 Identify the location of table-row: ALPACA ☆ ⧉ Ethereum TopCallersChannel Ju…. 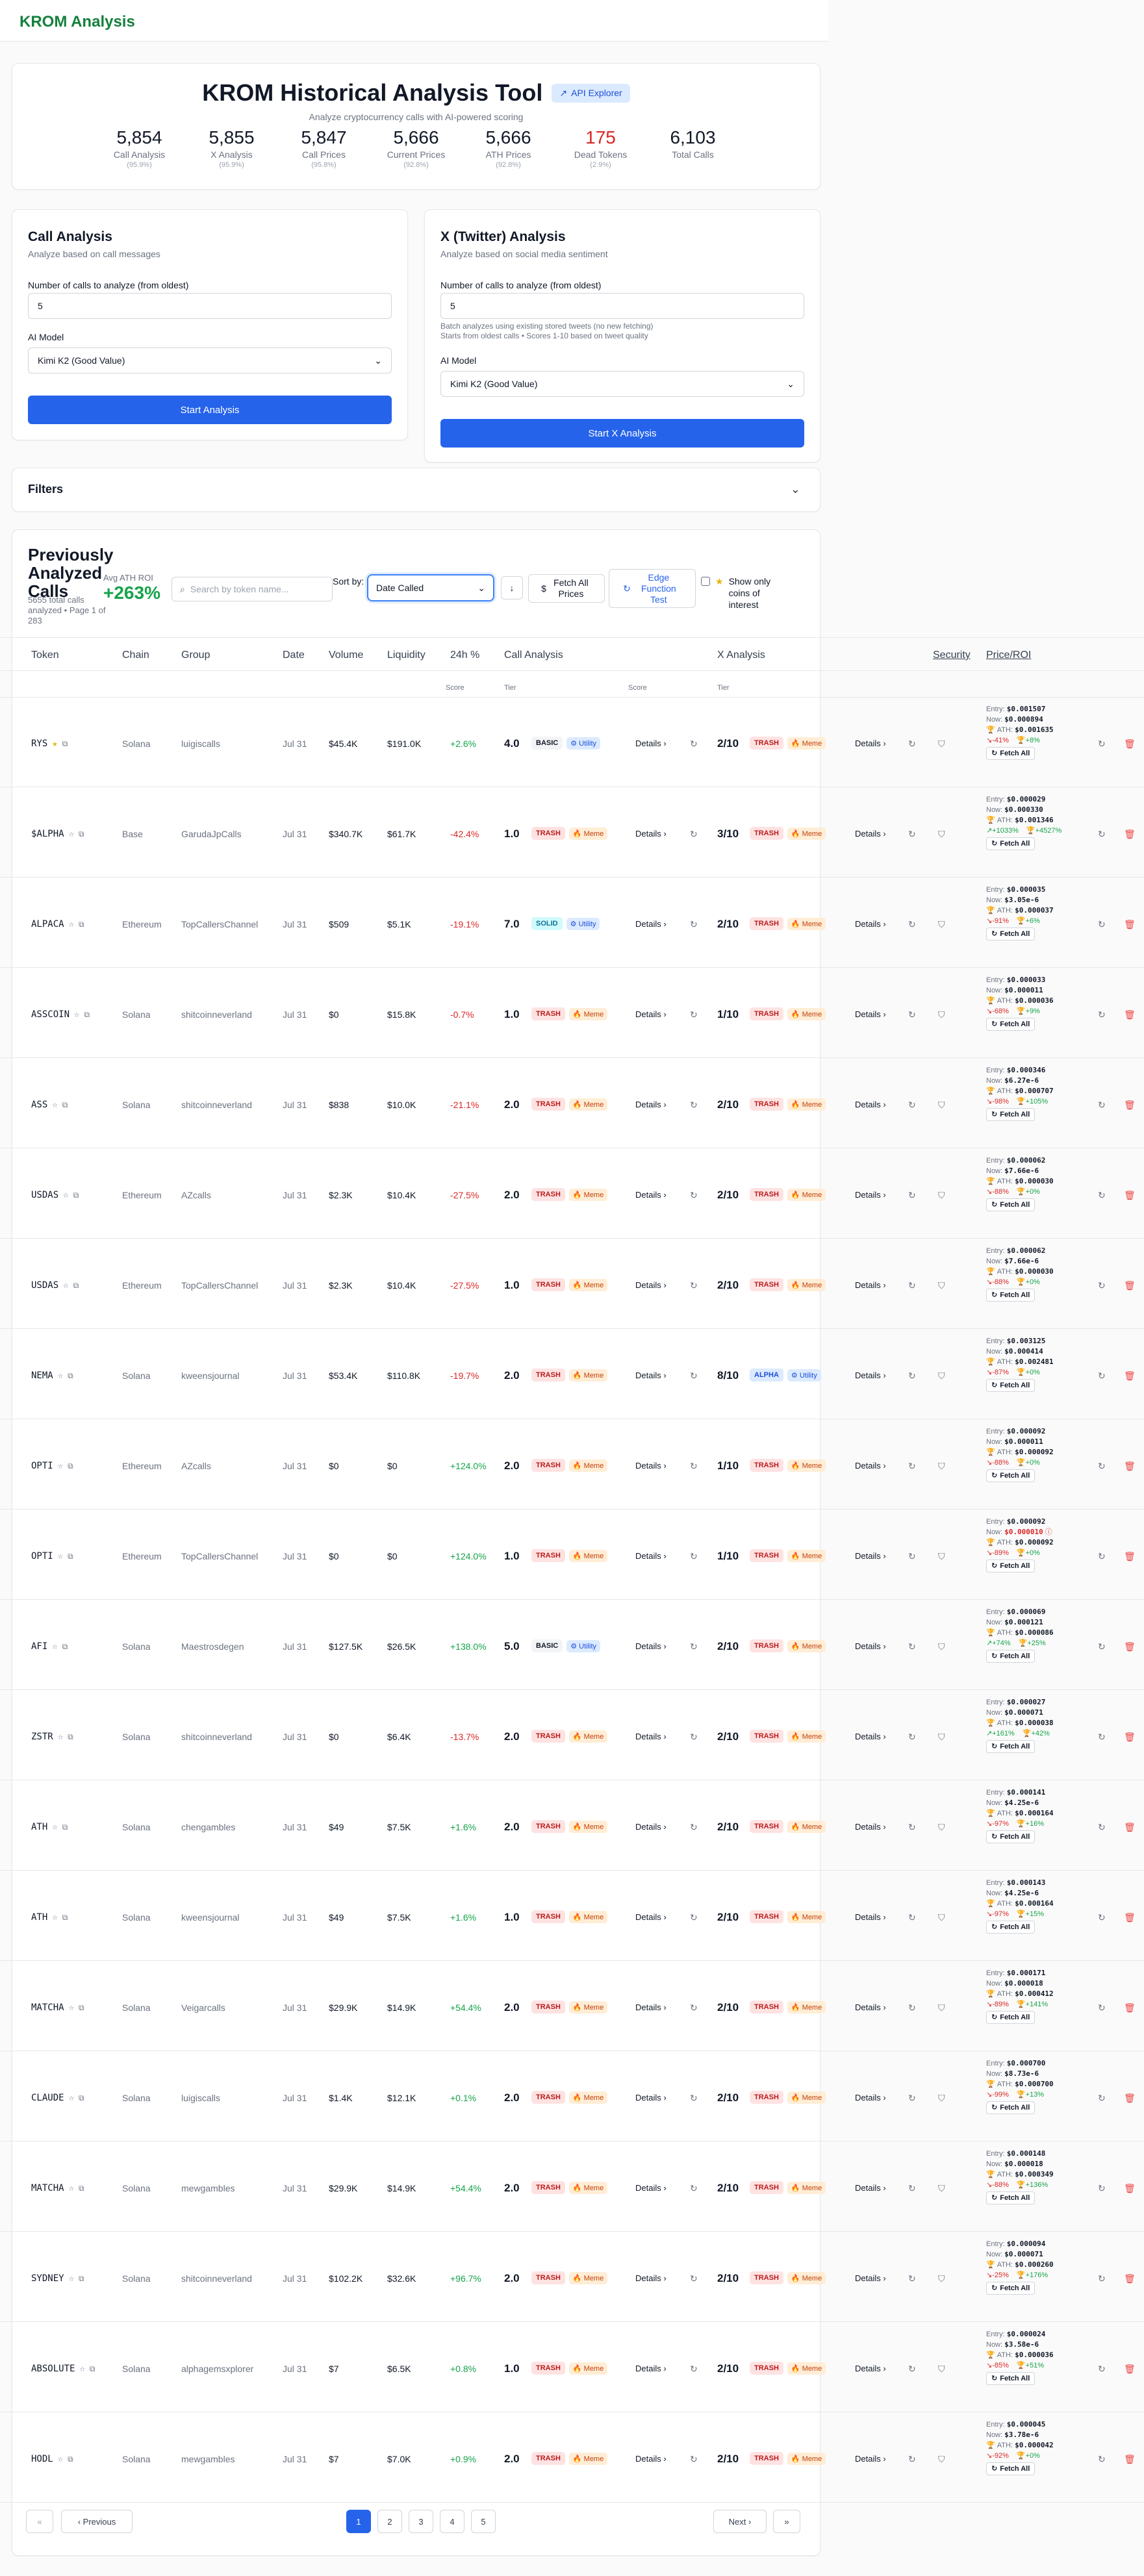
(572, 923).